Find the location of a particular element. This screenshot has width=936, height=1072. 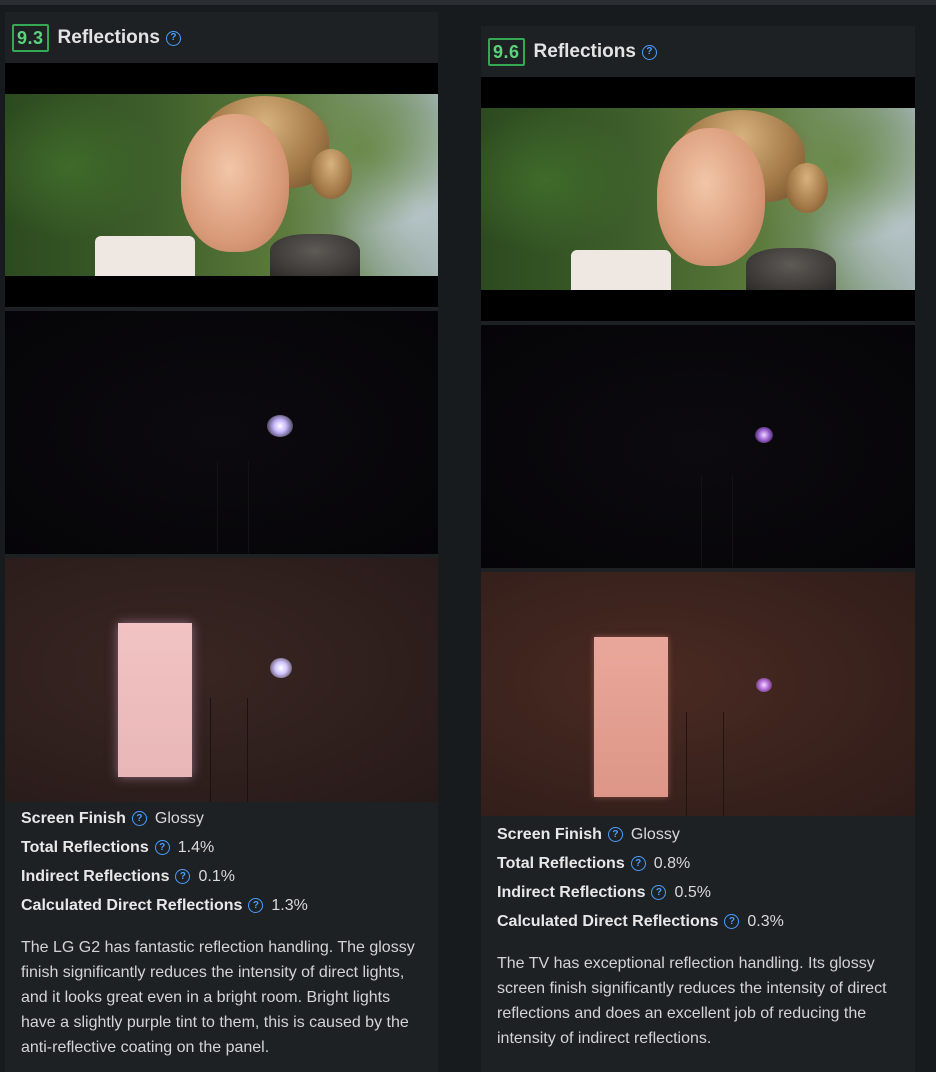

stat-row-calculated-direct-reflections: Calculated Direct Reflections ? 0.3% is located at coordinates (640, 921).